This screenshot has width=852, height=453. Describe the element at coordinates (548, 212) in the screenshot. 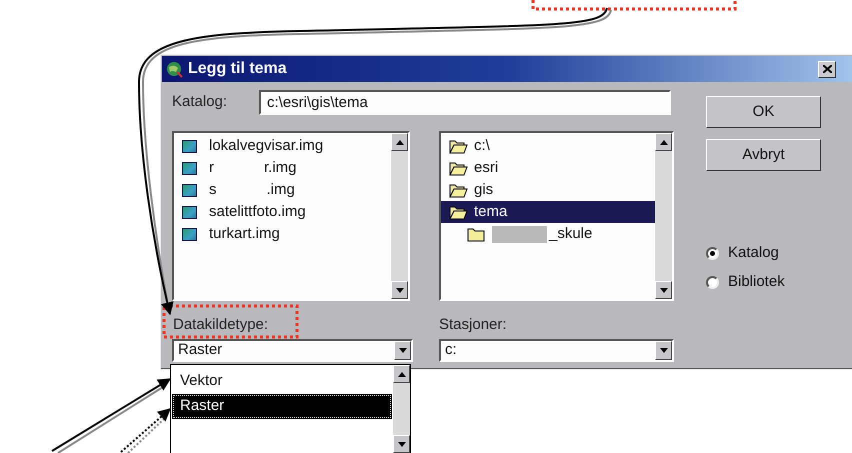

I see `folder-item: tema` at that location.